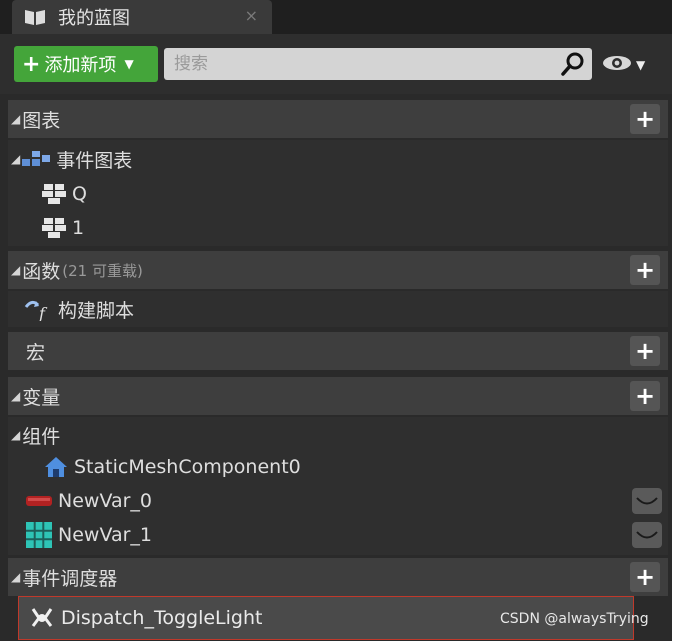  What do you see at coordinates (645, 119) in the screenshot?
I see `add-graph-button: +` at bounding box center [645, 119].